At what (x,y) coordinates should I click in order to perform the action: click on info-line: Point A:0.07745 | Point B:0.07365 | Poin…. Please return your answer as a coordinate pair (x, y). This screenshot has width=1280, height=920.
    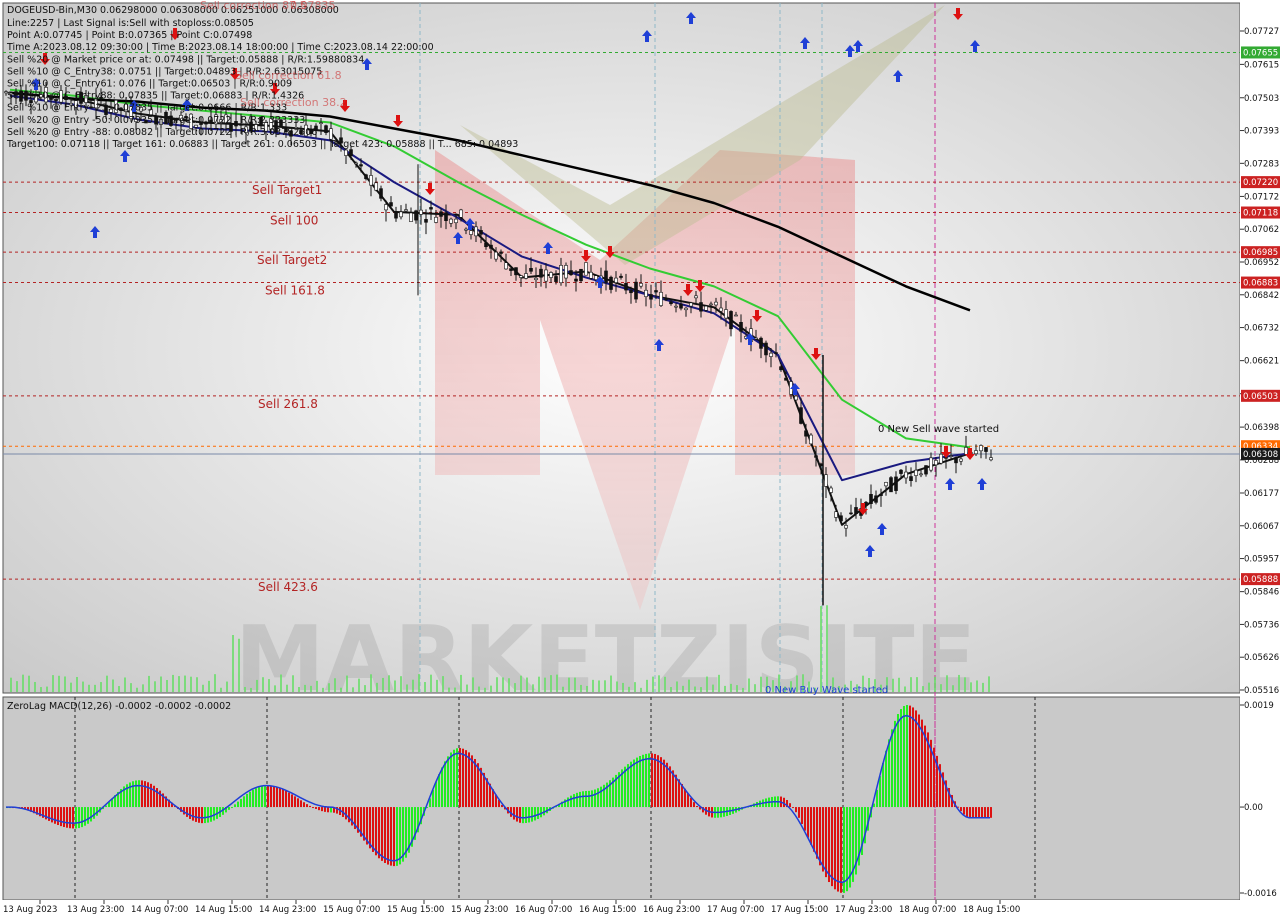
    Looking at the image, I should click on (129, 35).